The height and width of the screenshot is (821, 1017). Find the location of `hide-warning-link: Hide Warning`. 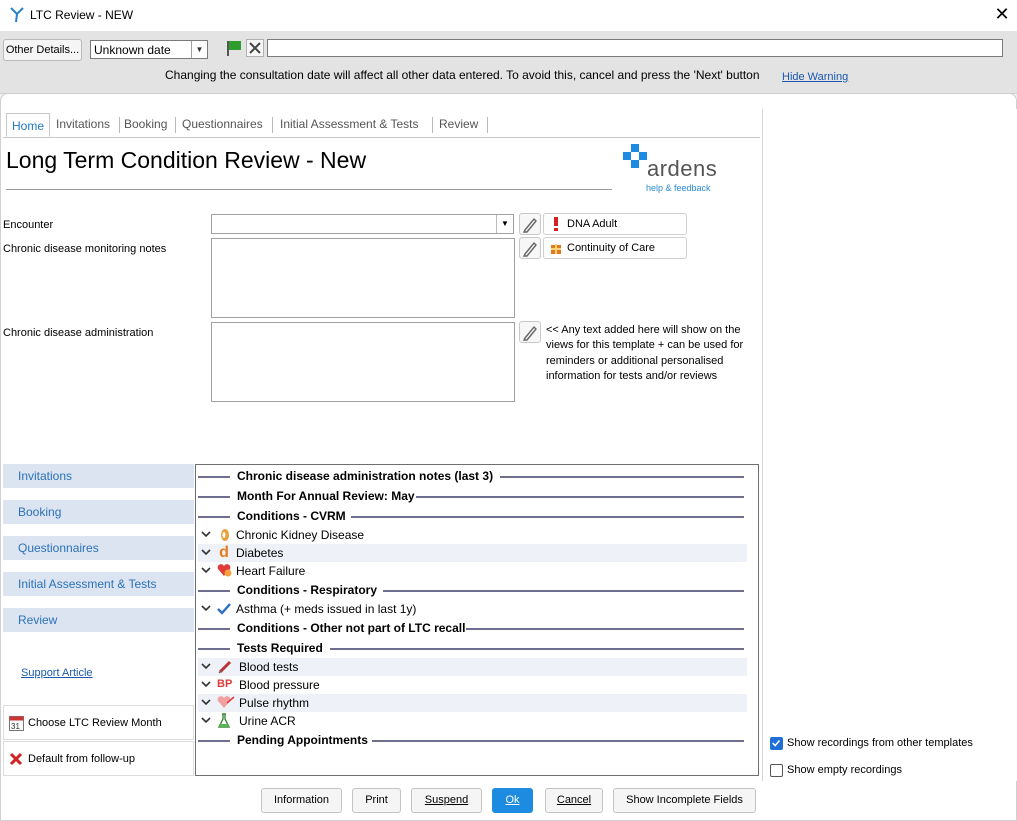

hide-warning-link: Hide Warning is located at coordinates (815, 77).